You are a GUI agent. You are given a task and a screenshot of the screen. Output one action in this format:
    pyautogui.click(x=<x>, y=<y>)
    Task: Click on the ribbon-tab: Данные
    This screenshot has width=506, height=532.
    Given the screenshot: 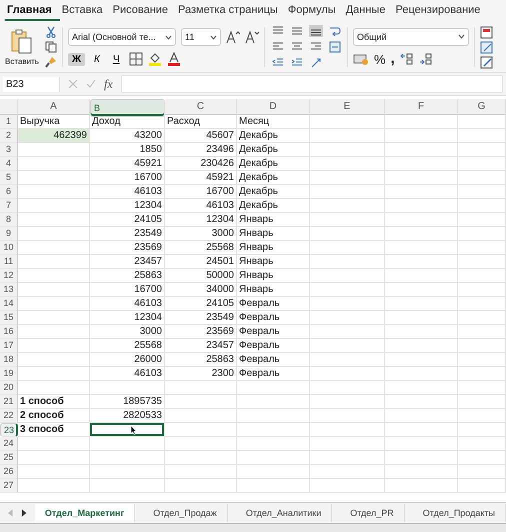 What is the action you would take?
    pyautogui.click(x=369, y=11)
    